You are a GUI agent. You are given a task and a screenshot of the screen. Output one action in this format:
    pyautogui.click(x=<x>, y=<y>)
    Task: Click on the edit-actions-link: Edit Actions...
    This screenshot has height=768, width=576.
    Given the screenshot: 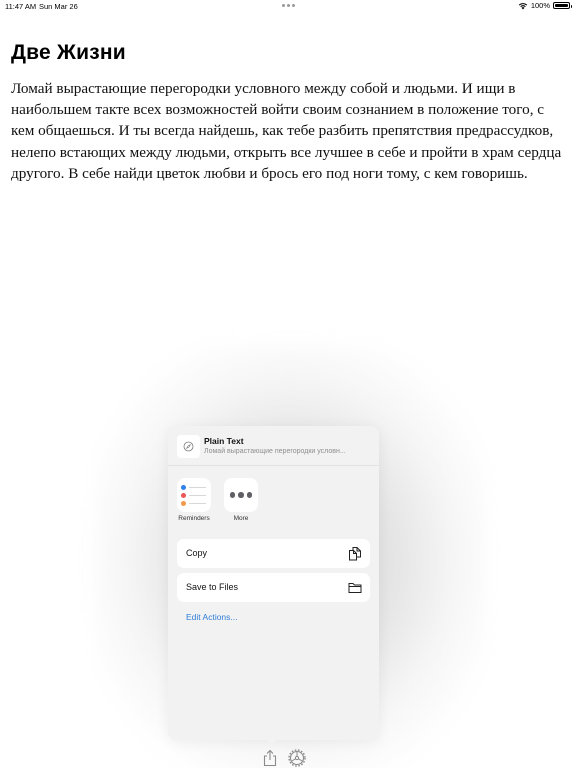 What is the action you would take?
    pyautogui.click(x=212, y=617)
    